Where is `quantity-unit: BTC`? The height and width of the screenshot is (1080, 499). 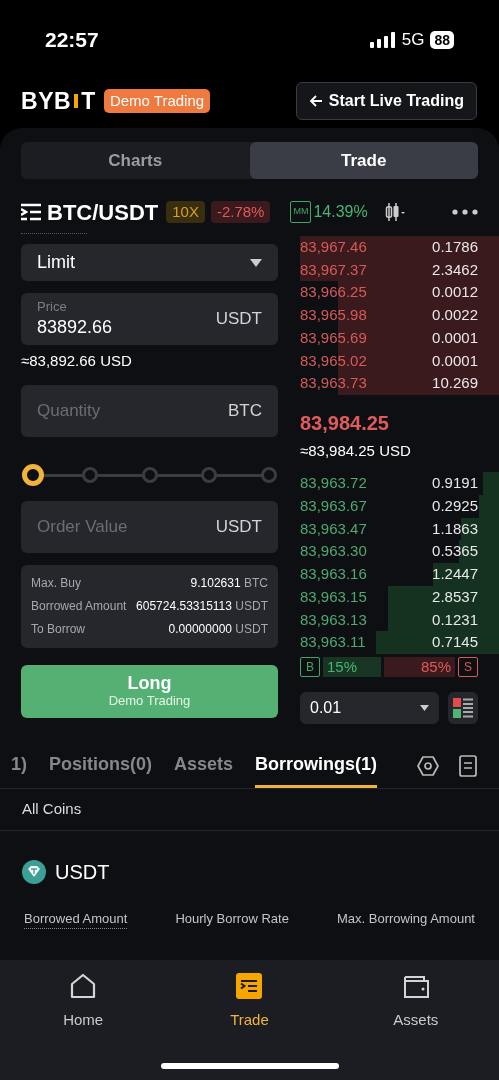 quantity-unit: BTC is located at coordinates (245, 410).